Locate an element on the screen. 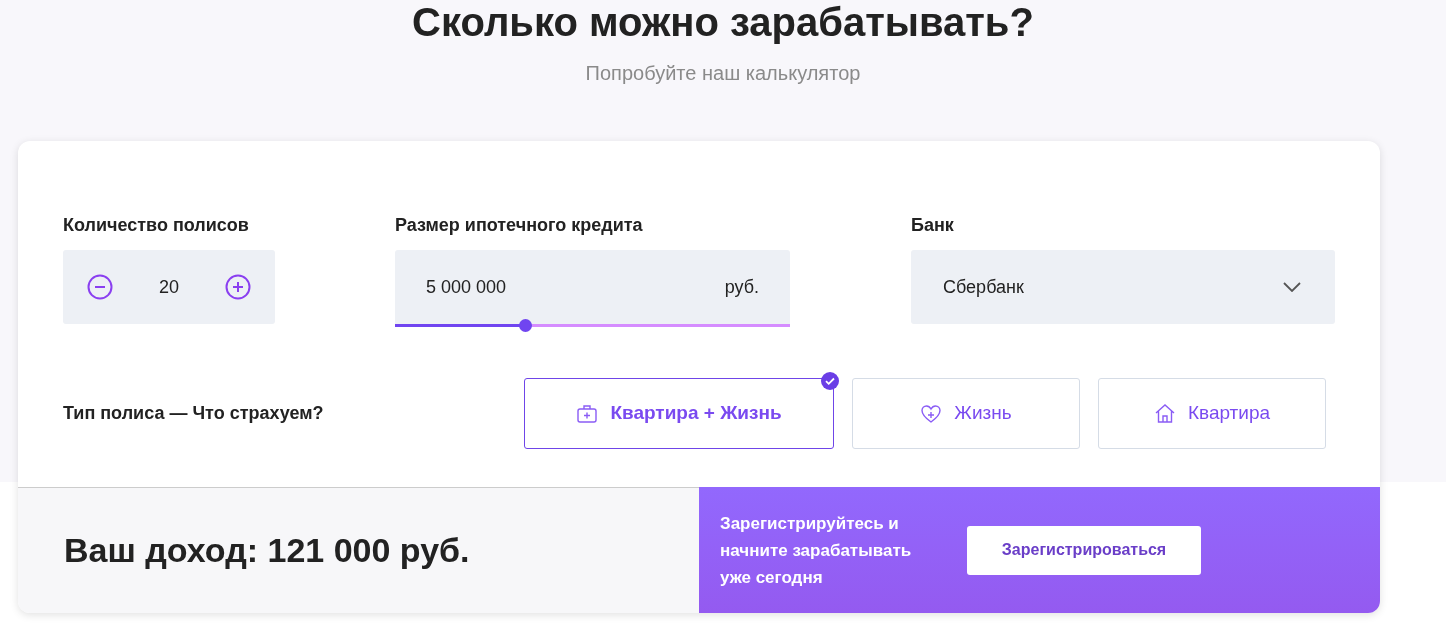 The height and width of the screenshot is (625, 1446). page-heading: Сколько можно зарабатывать? is located at coordinates (723, 23).